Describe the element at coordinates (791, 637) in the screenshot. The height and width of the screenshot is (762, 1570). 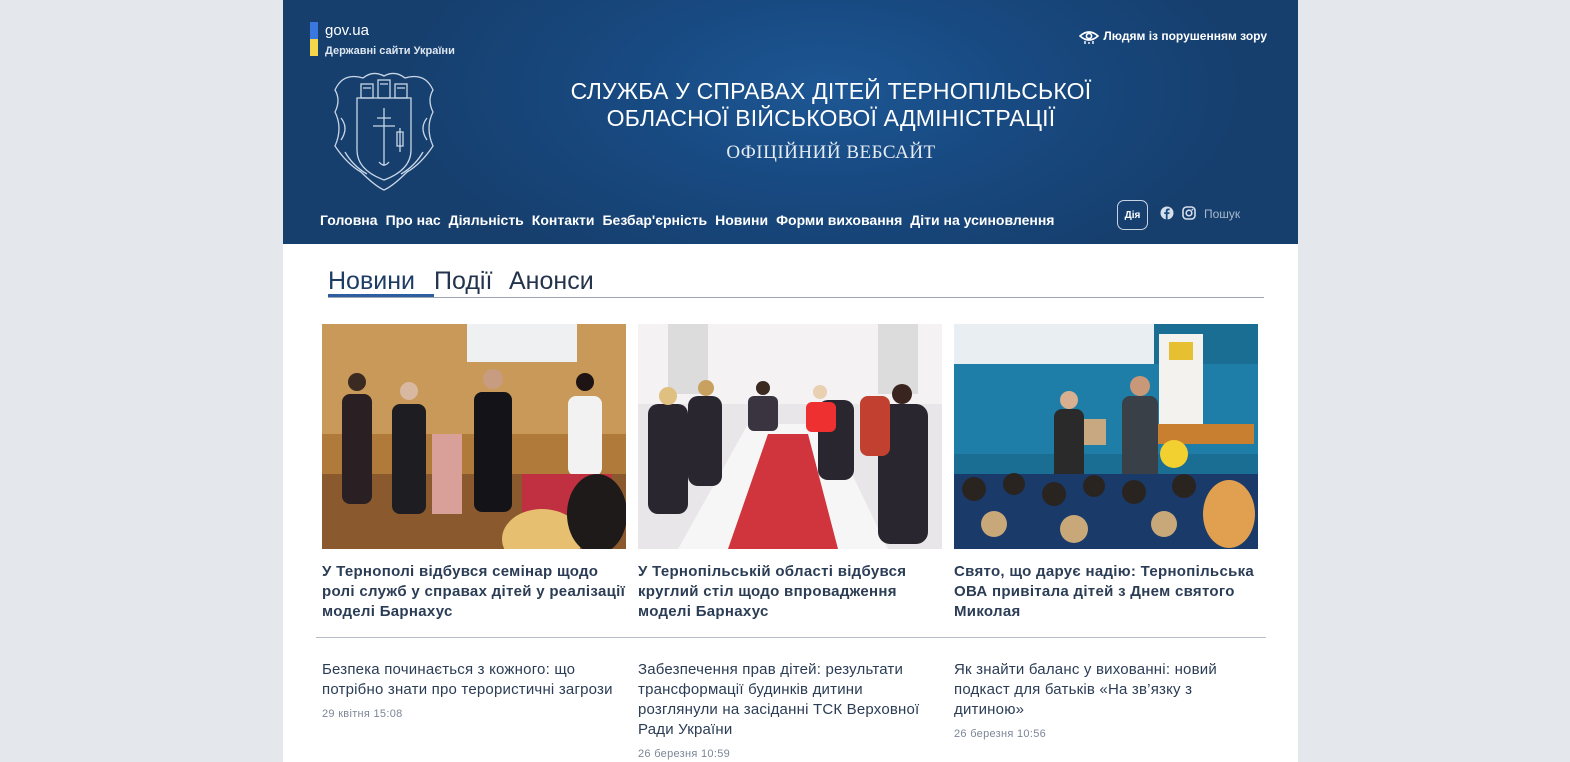
I see `section-divider` at that location.